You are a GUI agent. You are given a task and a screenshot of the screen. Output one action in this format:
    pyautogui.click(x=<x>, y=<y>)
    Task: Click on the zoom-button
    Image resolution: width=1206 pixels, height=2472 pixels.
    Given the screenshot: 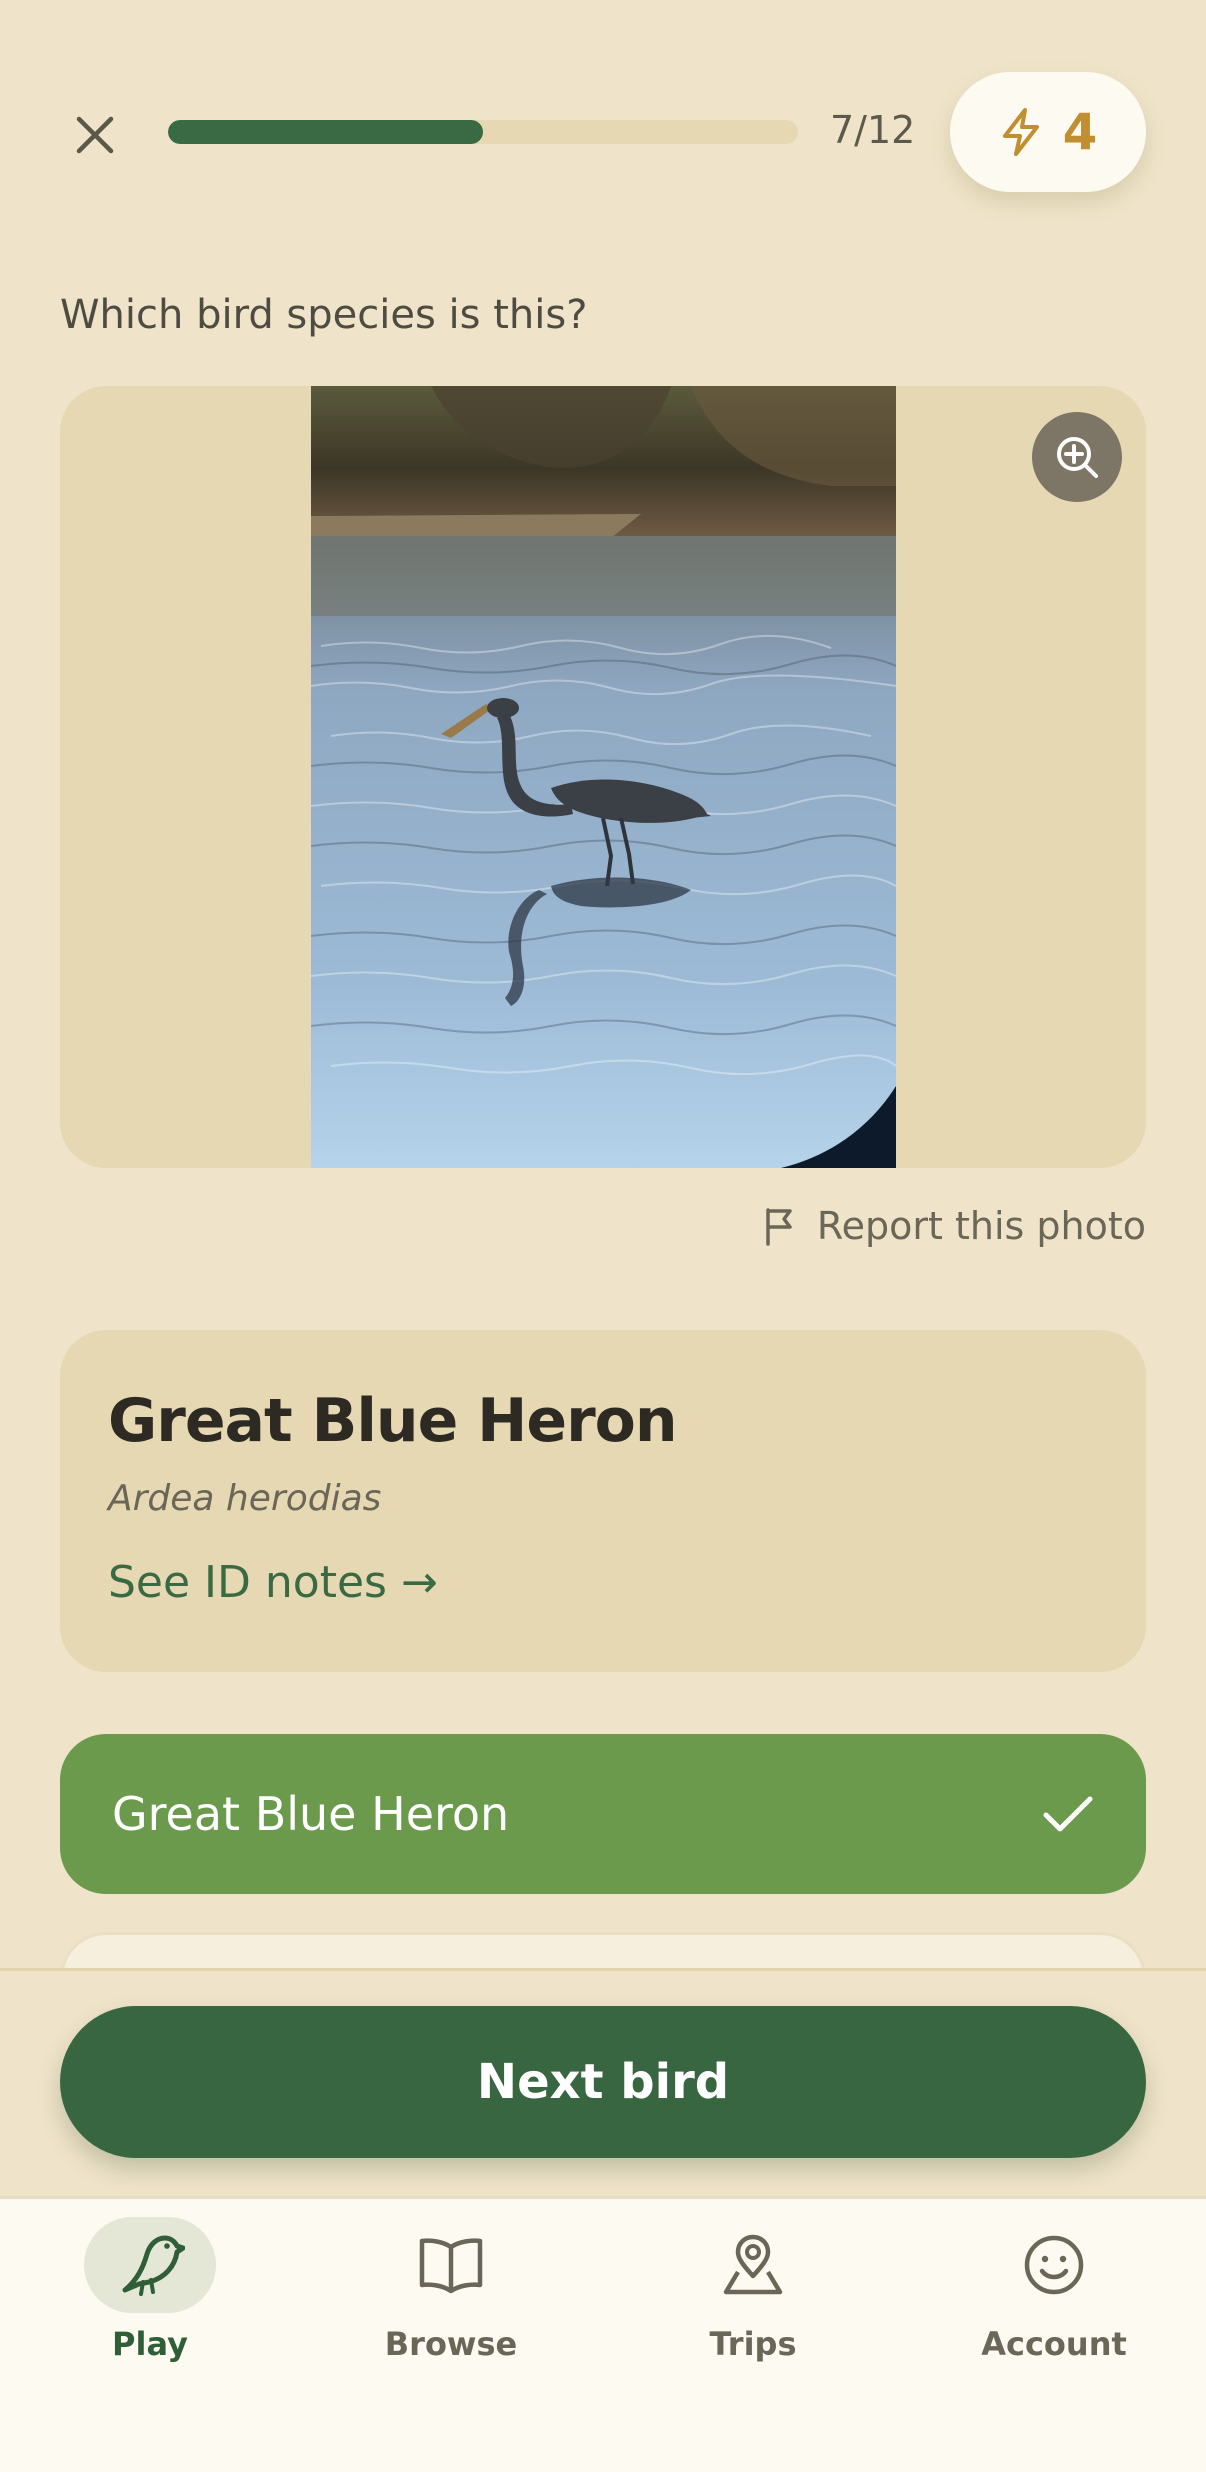 What is the action you would take?
    pyautogui.click(x=1077, y=457)
    